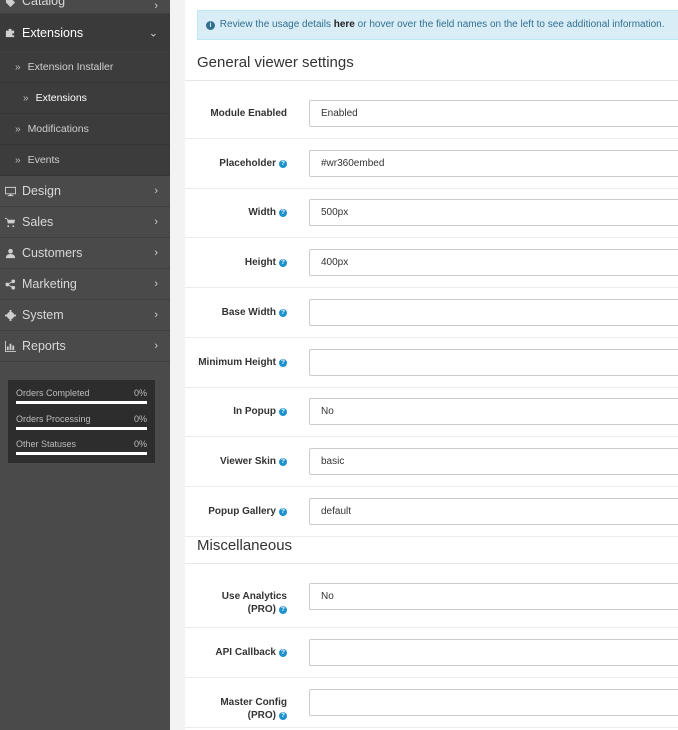 The width and height of the screenshot is (678, 730). I want to click on field-label: Placeholder?, so click(253, 163).